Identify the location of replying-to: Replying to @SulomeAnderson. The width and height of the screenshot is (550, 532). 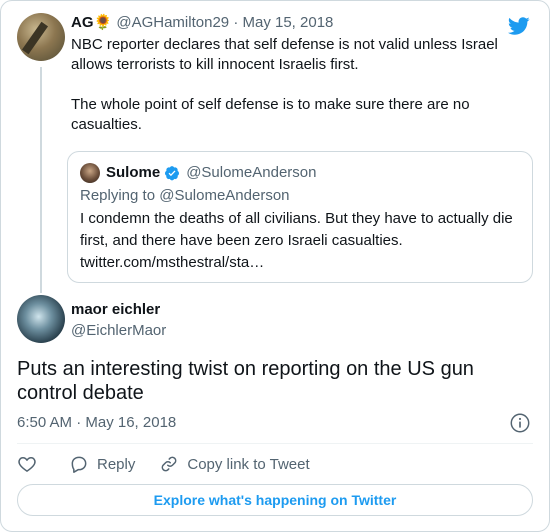
(185, 195).